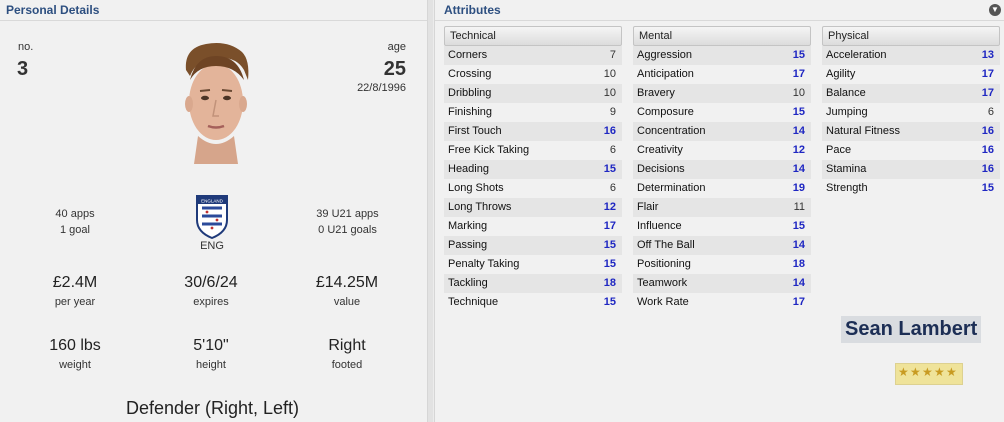  I want to click on attribute-name: Marking, so click(468, 226).